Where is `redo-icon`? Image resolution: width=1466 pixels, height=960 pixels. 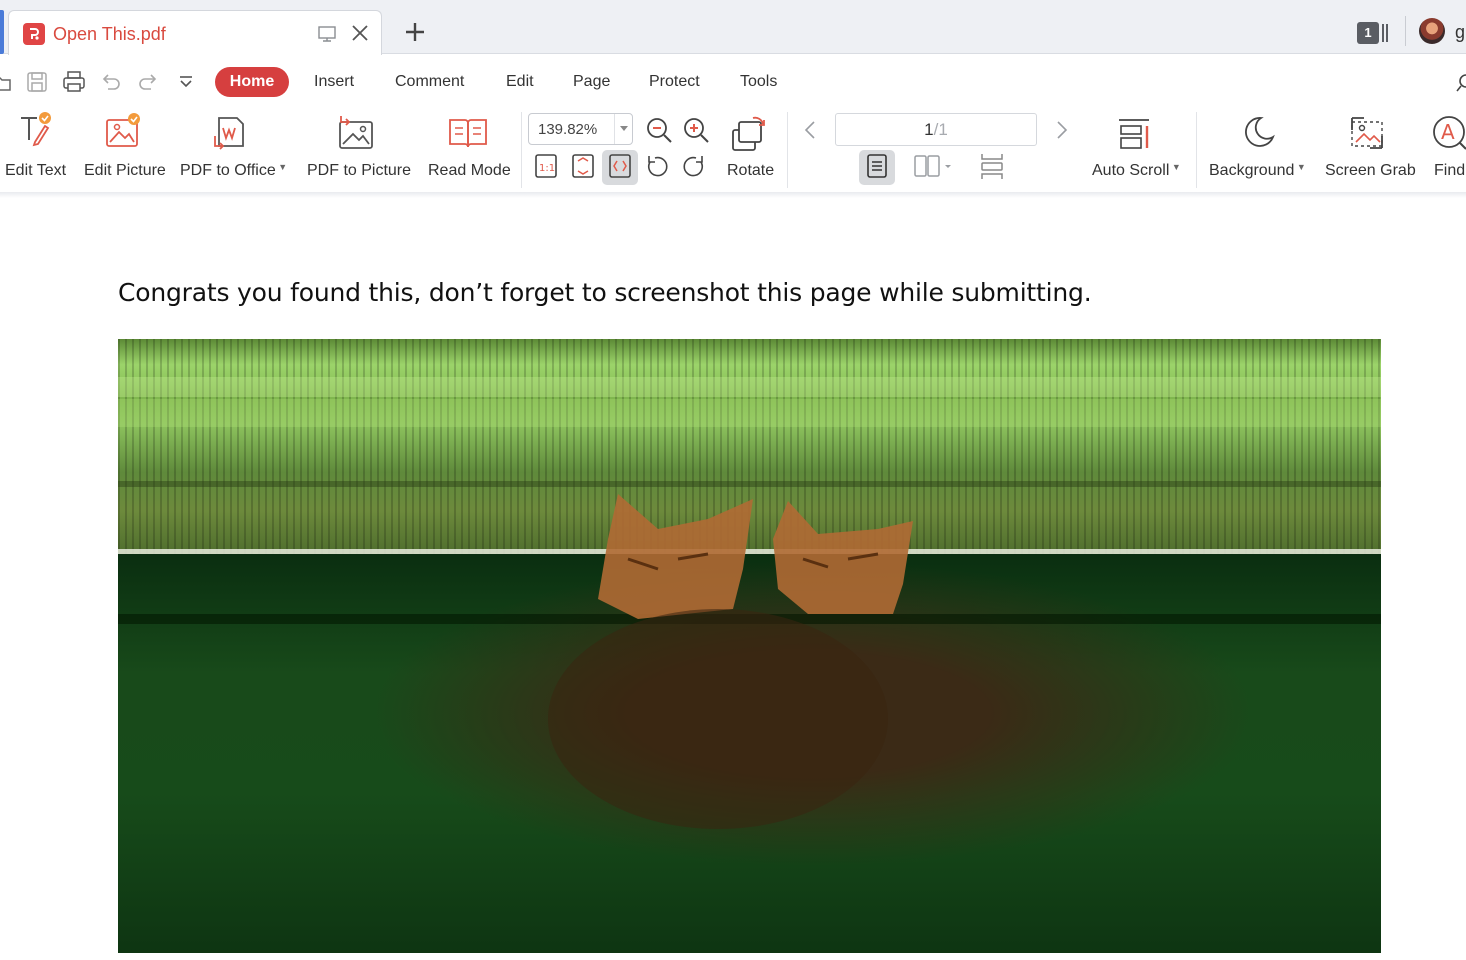
redo-icon is located at coordinates (148, 84).